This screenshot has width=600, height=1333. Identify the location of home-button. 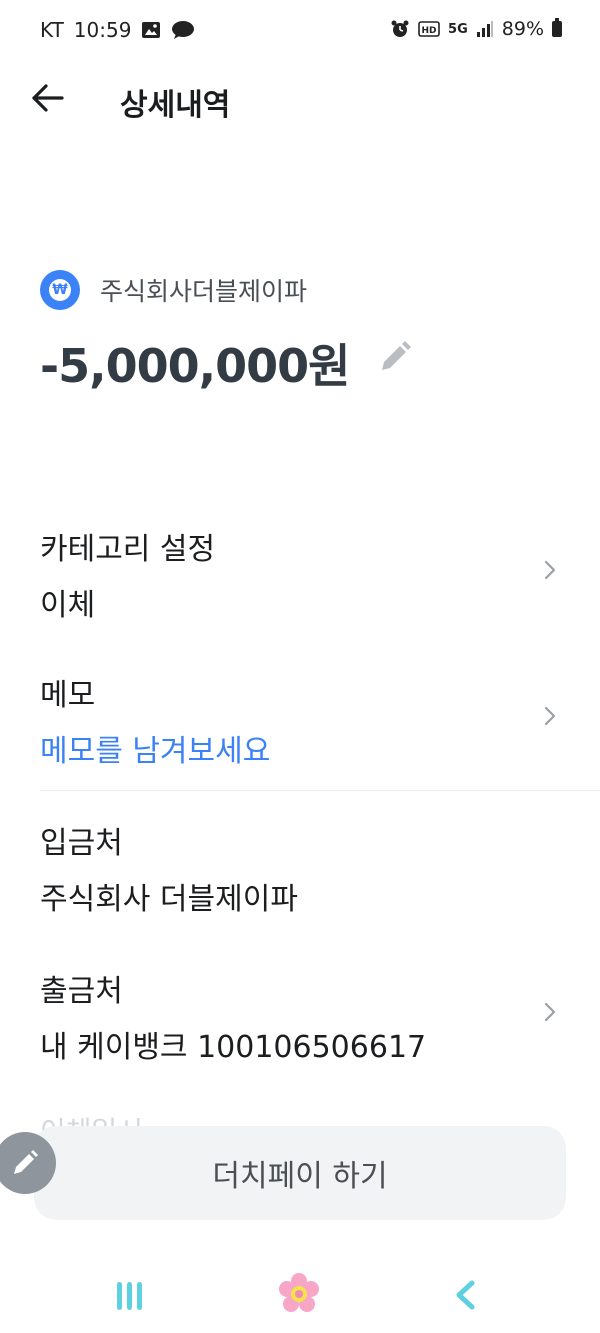
(299, 1295).